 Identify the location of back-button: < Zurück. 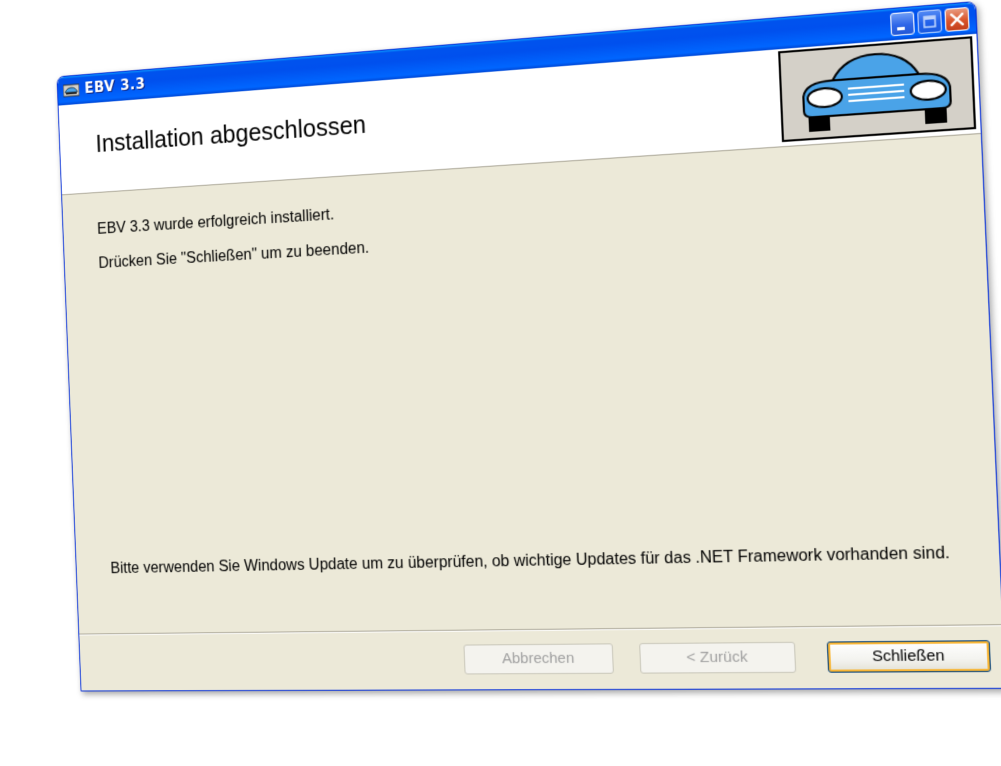
(718, 657).